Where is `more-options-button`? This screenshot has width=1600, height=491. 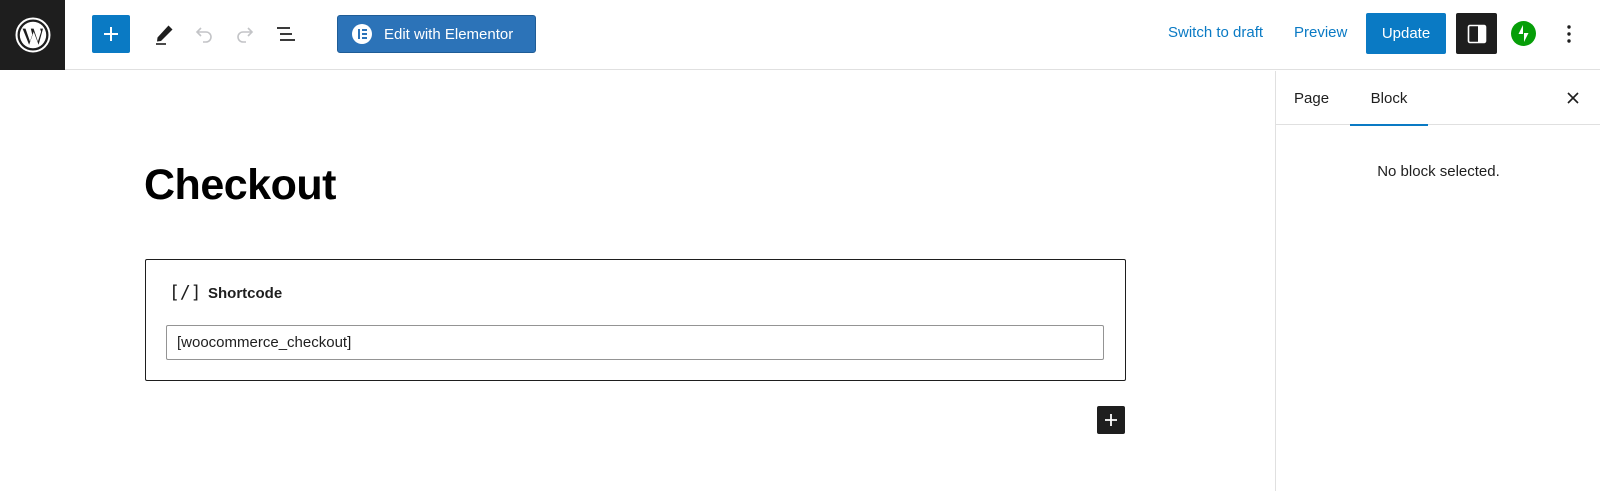
more-options-button is located at coordinates (1569, 34).